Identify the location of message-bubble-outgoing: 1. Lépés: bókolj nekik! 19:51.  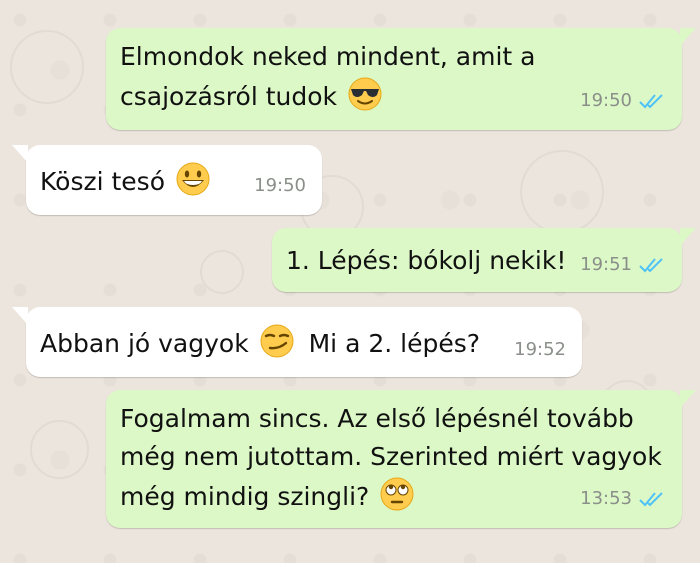
(484, 260).